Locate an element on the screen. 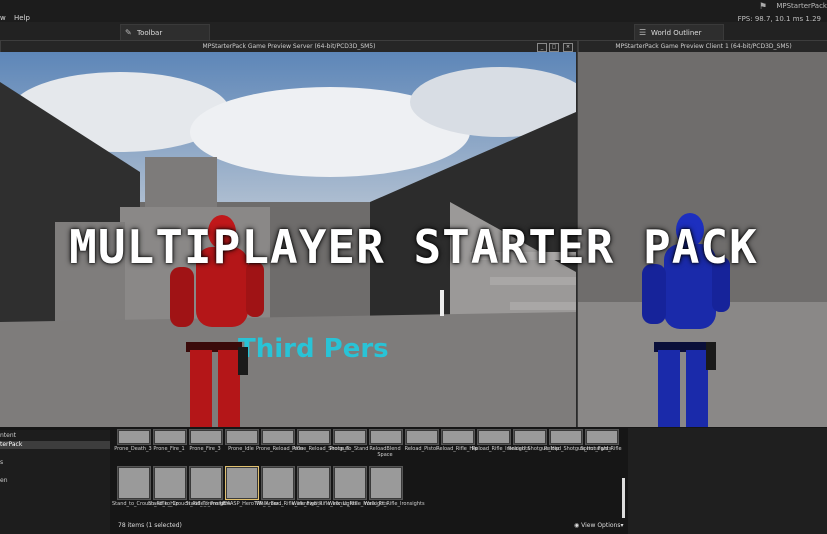  floor-text: Third Pers is located at coordinates (313, 349).